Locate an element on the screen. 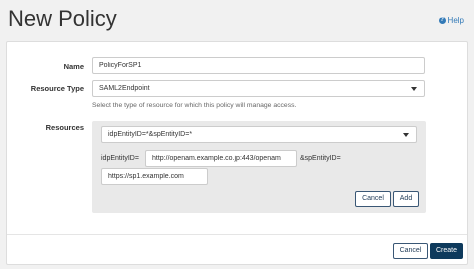 The width and height of the screenshot is (474, 269). footer-divider is located at coordinates (237, 234).